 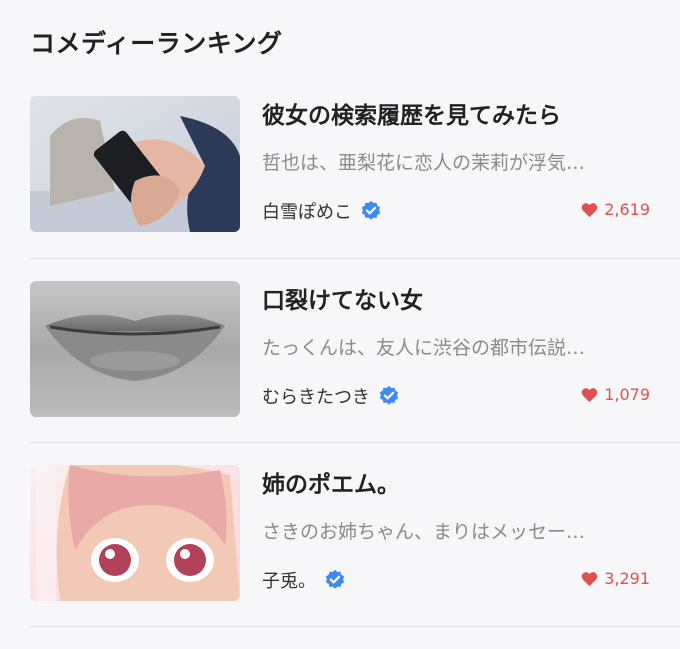 What do you see at coordinates (331, 482) in the screenshot?
I see `item-title: 姉のポエム。` at bounding box center [331, 482].